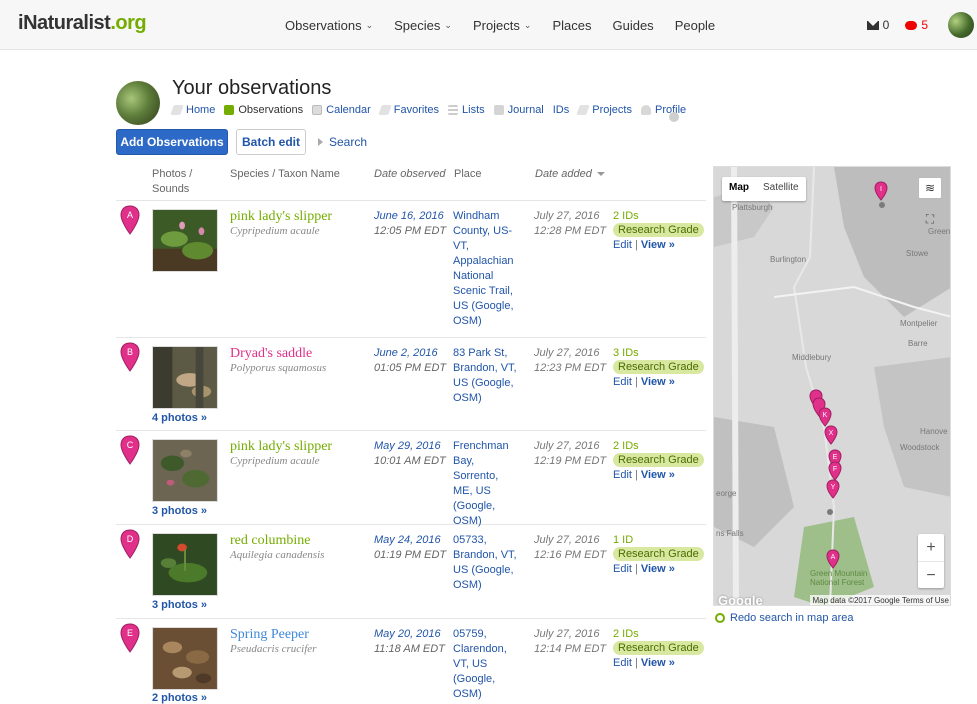 Image resolution: width=977 pixels, height=704 pixels. I want to click on map-credit: Map data ©2017 Google Terms of Use, so click(879, 600).